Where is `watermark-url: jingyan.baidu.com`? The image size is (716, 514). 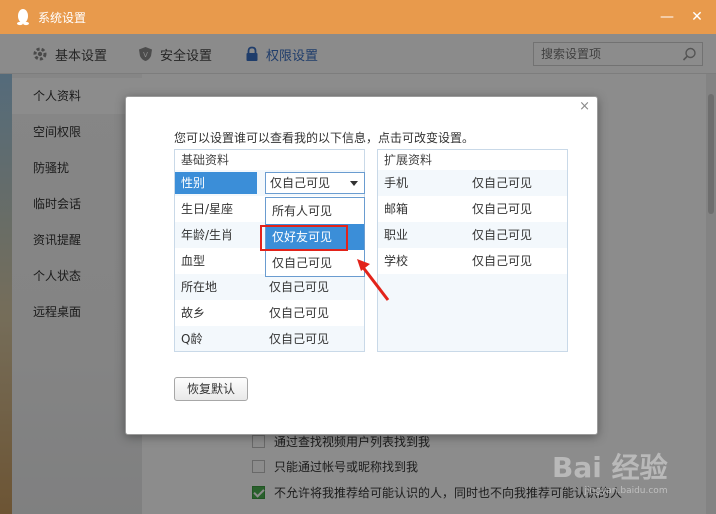 watermark-url: jingyan.baidu.com is located at coordinates (626, 491).